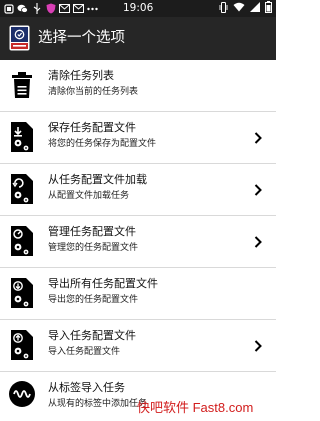 This screenshot has width=320, height=421. I want to click on menu-item-load-profile: 从任务配置文件加载 从配置文件加载任务, so click(138, 190).